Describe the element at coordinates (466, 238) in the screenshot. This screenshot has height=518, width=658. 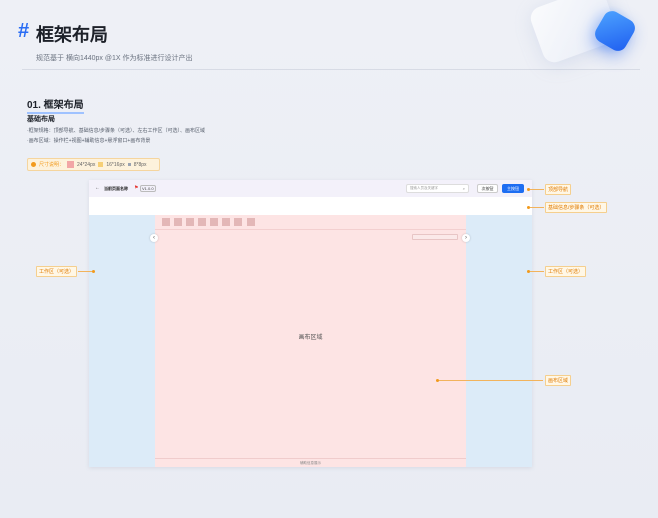
I see `collapse-right-icon: ›` at that location.